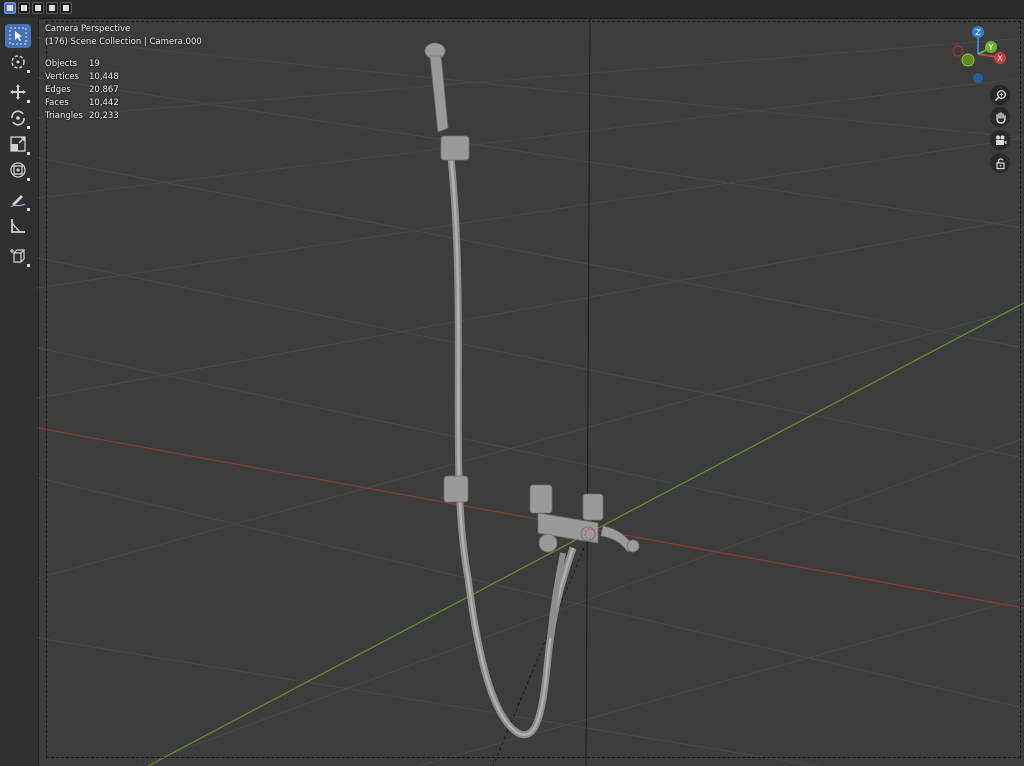 The image size is (1024, 766). I want to click on select-subtract-icon, so click(38, 8).